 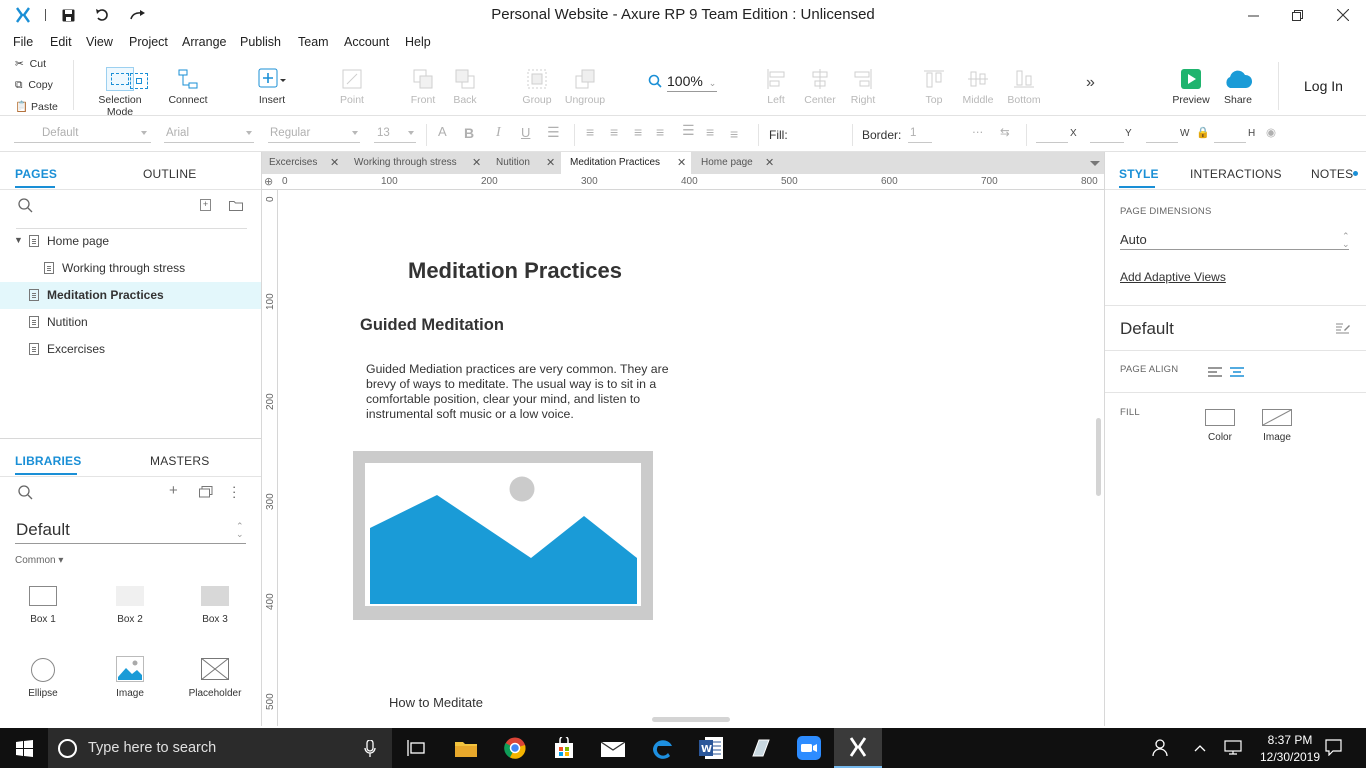 I want to click on align-left-button: Left, so click(x=776, y=85).